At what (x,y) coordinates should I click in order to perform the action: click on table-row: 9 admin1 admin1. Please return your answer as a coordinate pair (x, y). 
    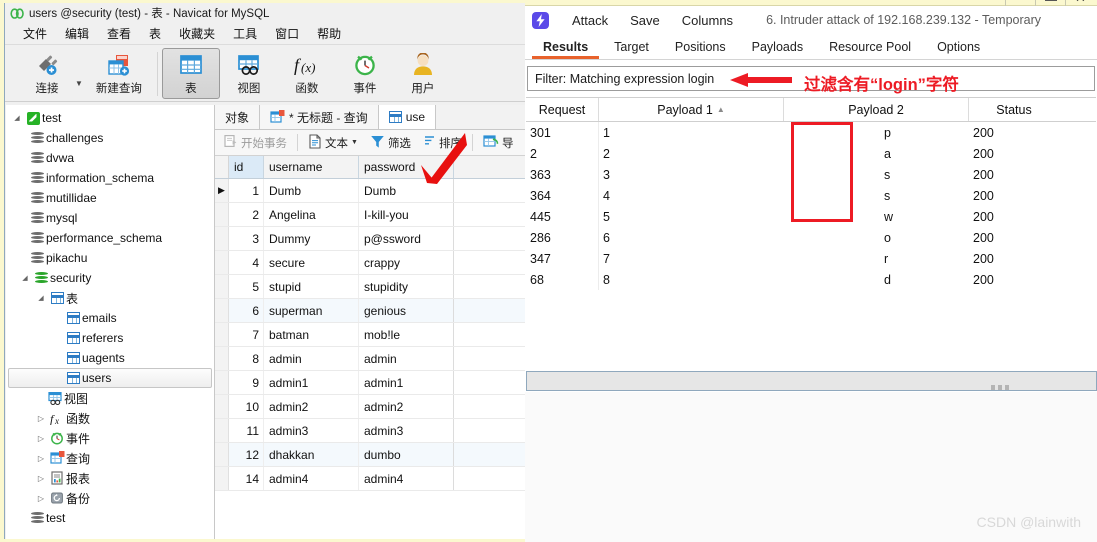
    Looking at the image, I should click on (374, 383).